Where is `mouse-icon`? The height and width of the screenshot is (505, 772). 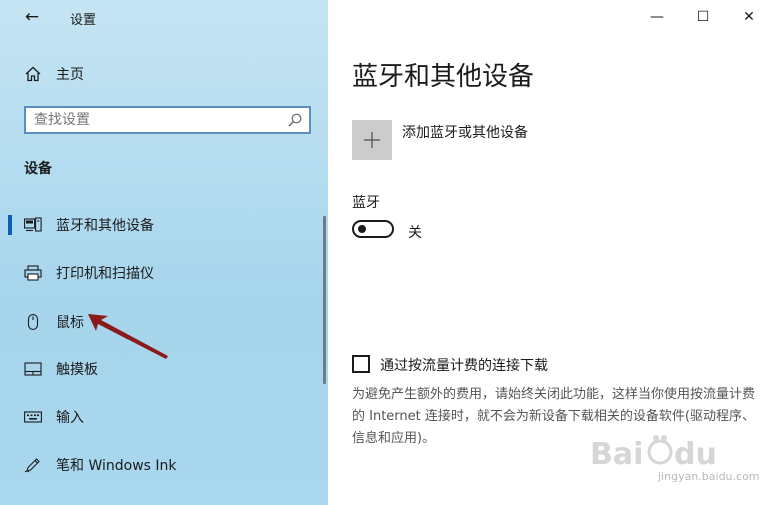
mouse-icon is located at coordinates (33, 322).